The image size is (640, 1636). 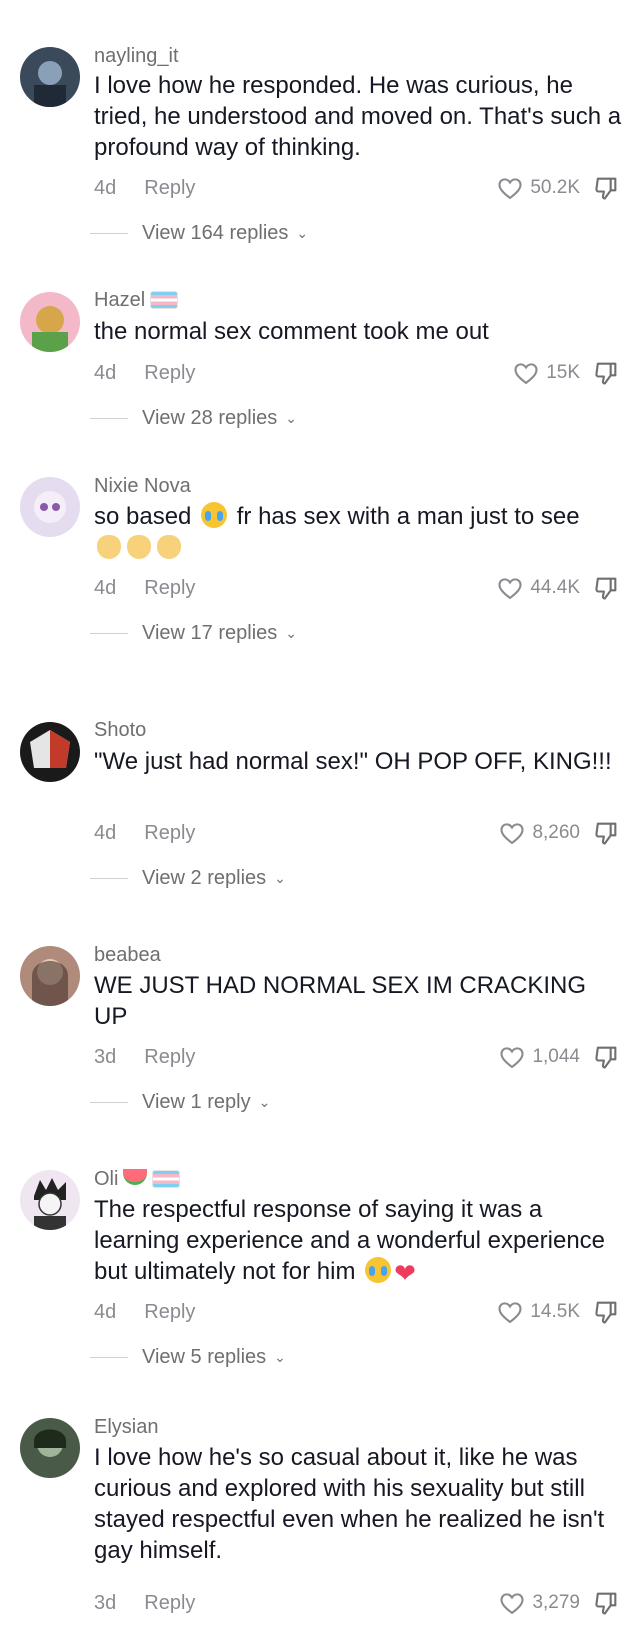 What do you see at coordinates (188, 878) in the screenshot?
I see `view-replies-button: View 2 replies ⌄` at bounding box center [188, 878].